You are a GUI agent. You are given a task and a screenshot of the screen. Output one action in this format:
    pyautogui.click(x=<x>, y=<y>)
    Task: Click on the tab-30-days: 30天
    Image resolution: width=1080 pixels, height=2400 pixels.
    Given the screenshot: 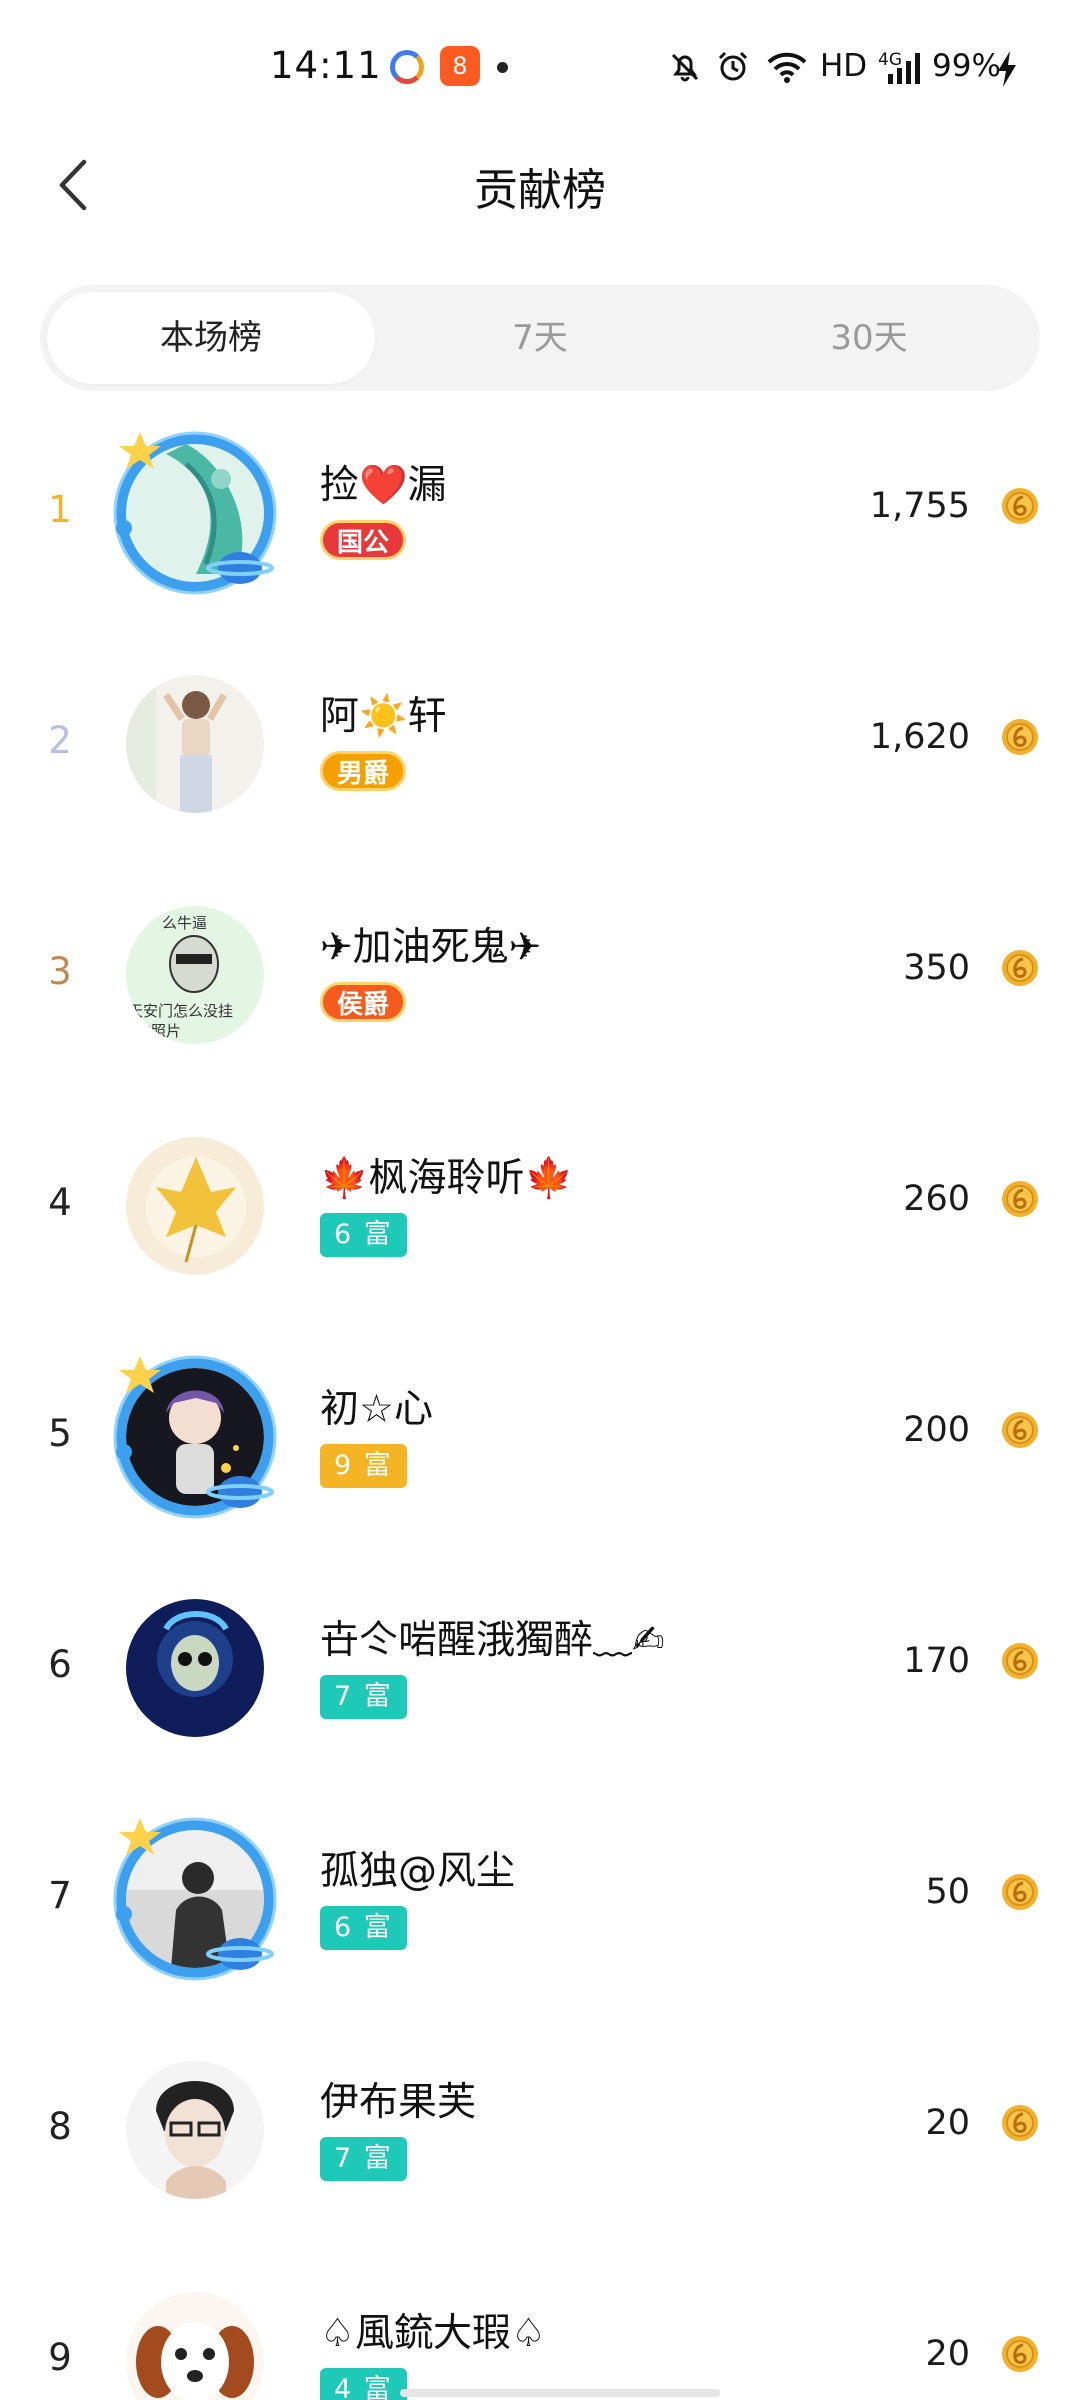 What is the action you would take?
    pyautogui.click(x=869, y=338)
    